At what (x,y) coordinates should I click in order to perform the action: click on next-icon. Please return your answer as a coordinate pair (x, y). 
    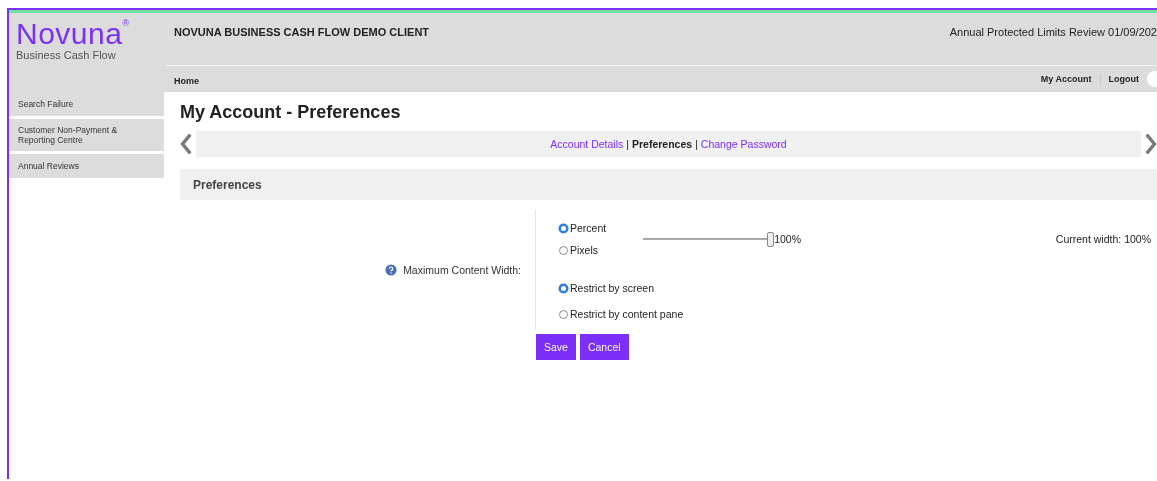
    Looking at the image, I should click on (1151, 144).